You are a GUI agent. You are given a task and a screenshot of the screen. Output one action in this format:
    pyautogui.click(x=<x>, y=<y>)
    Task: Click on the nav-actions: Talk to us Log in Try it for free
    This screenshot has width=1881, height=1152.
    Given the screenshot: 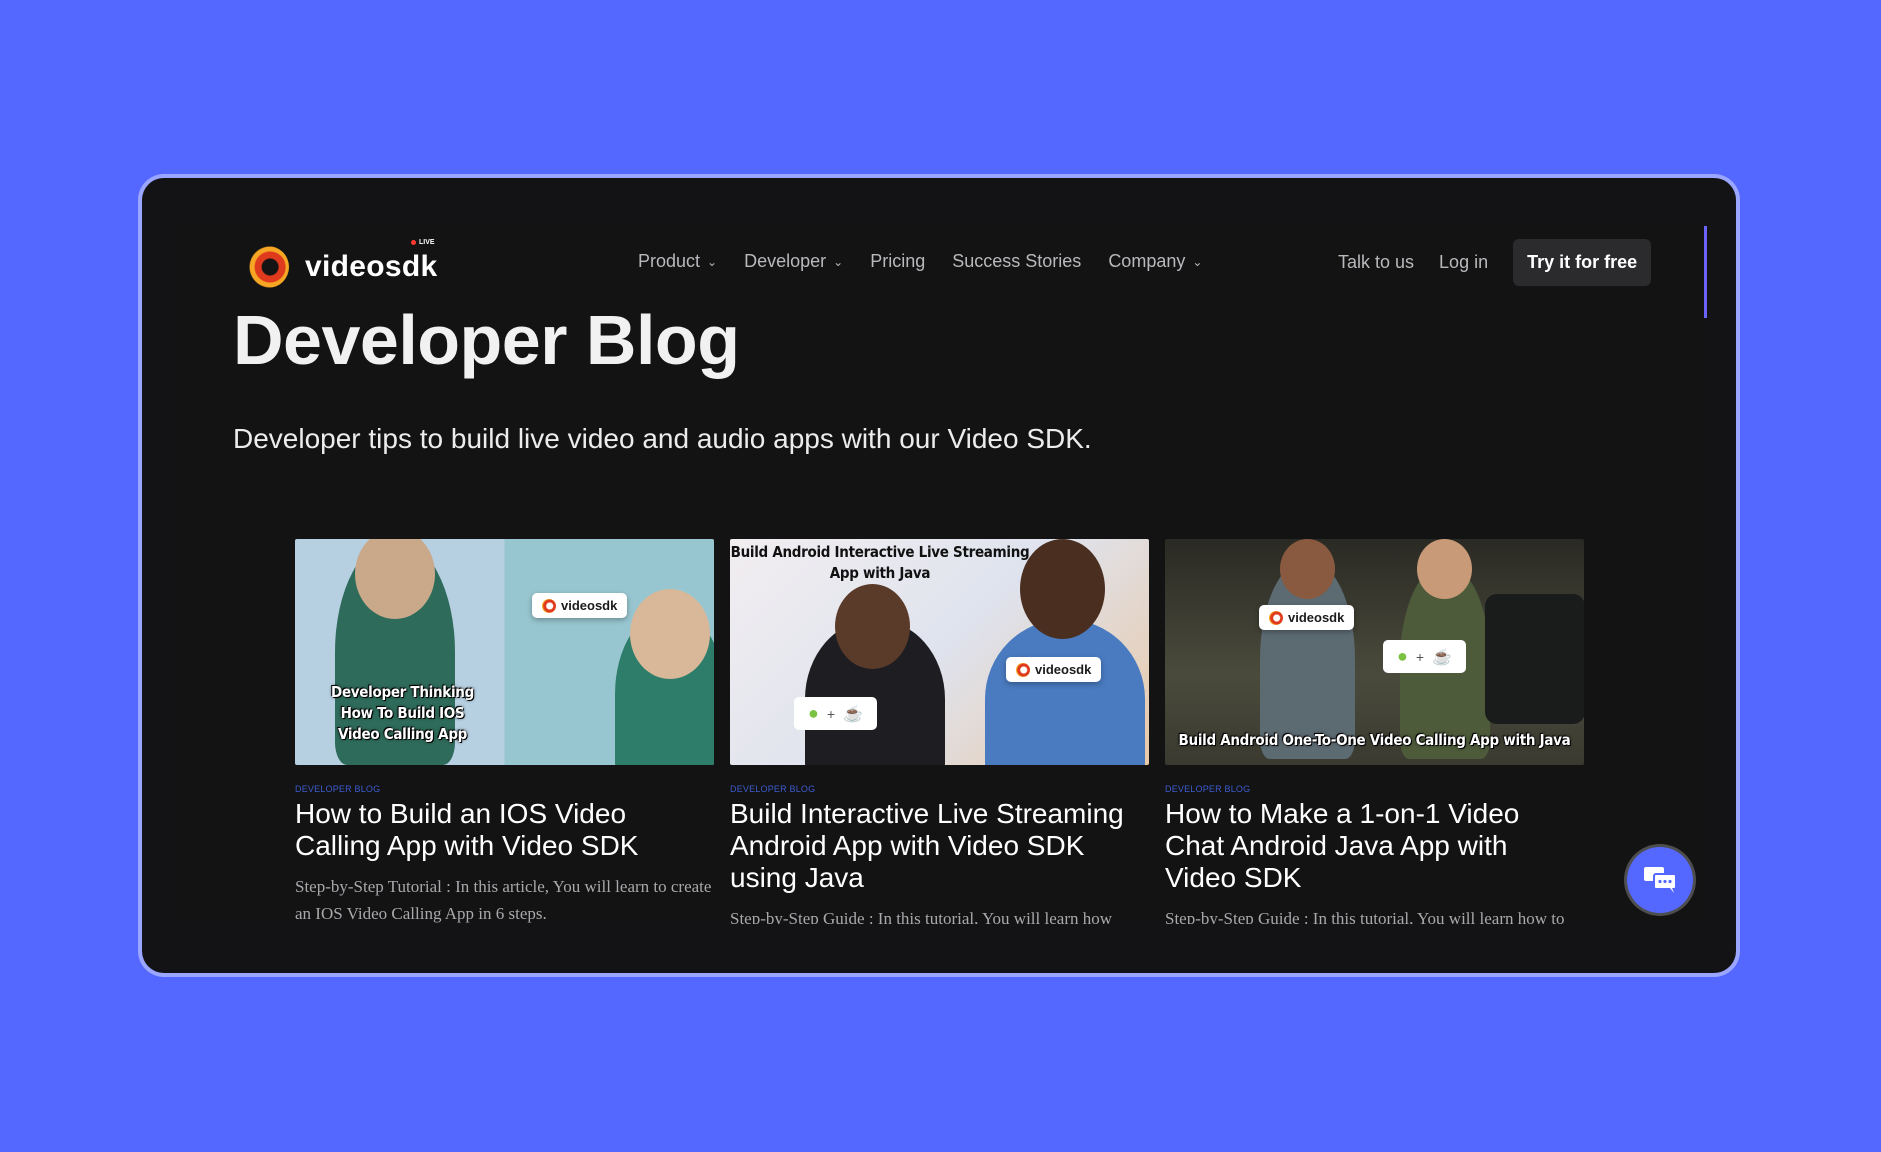 What is the action you would take?
    pyautogui.click(x=1495, y=262)
    